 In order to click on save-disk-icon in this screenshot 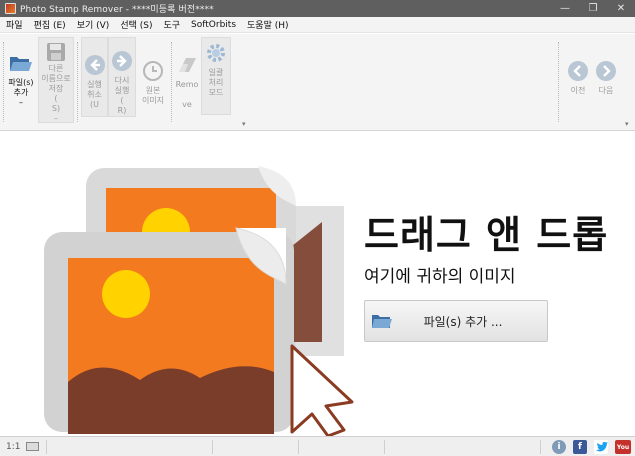, I will do `click(56, 52)`.